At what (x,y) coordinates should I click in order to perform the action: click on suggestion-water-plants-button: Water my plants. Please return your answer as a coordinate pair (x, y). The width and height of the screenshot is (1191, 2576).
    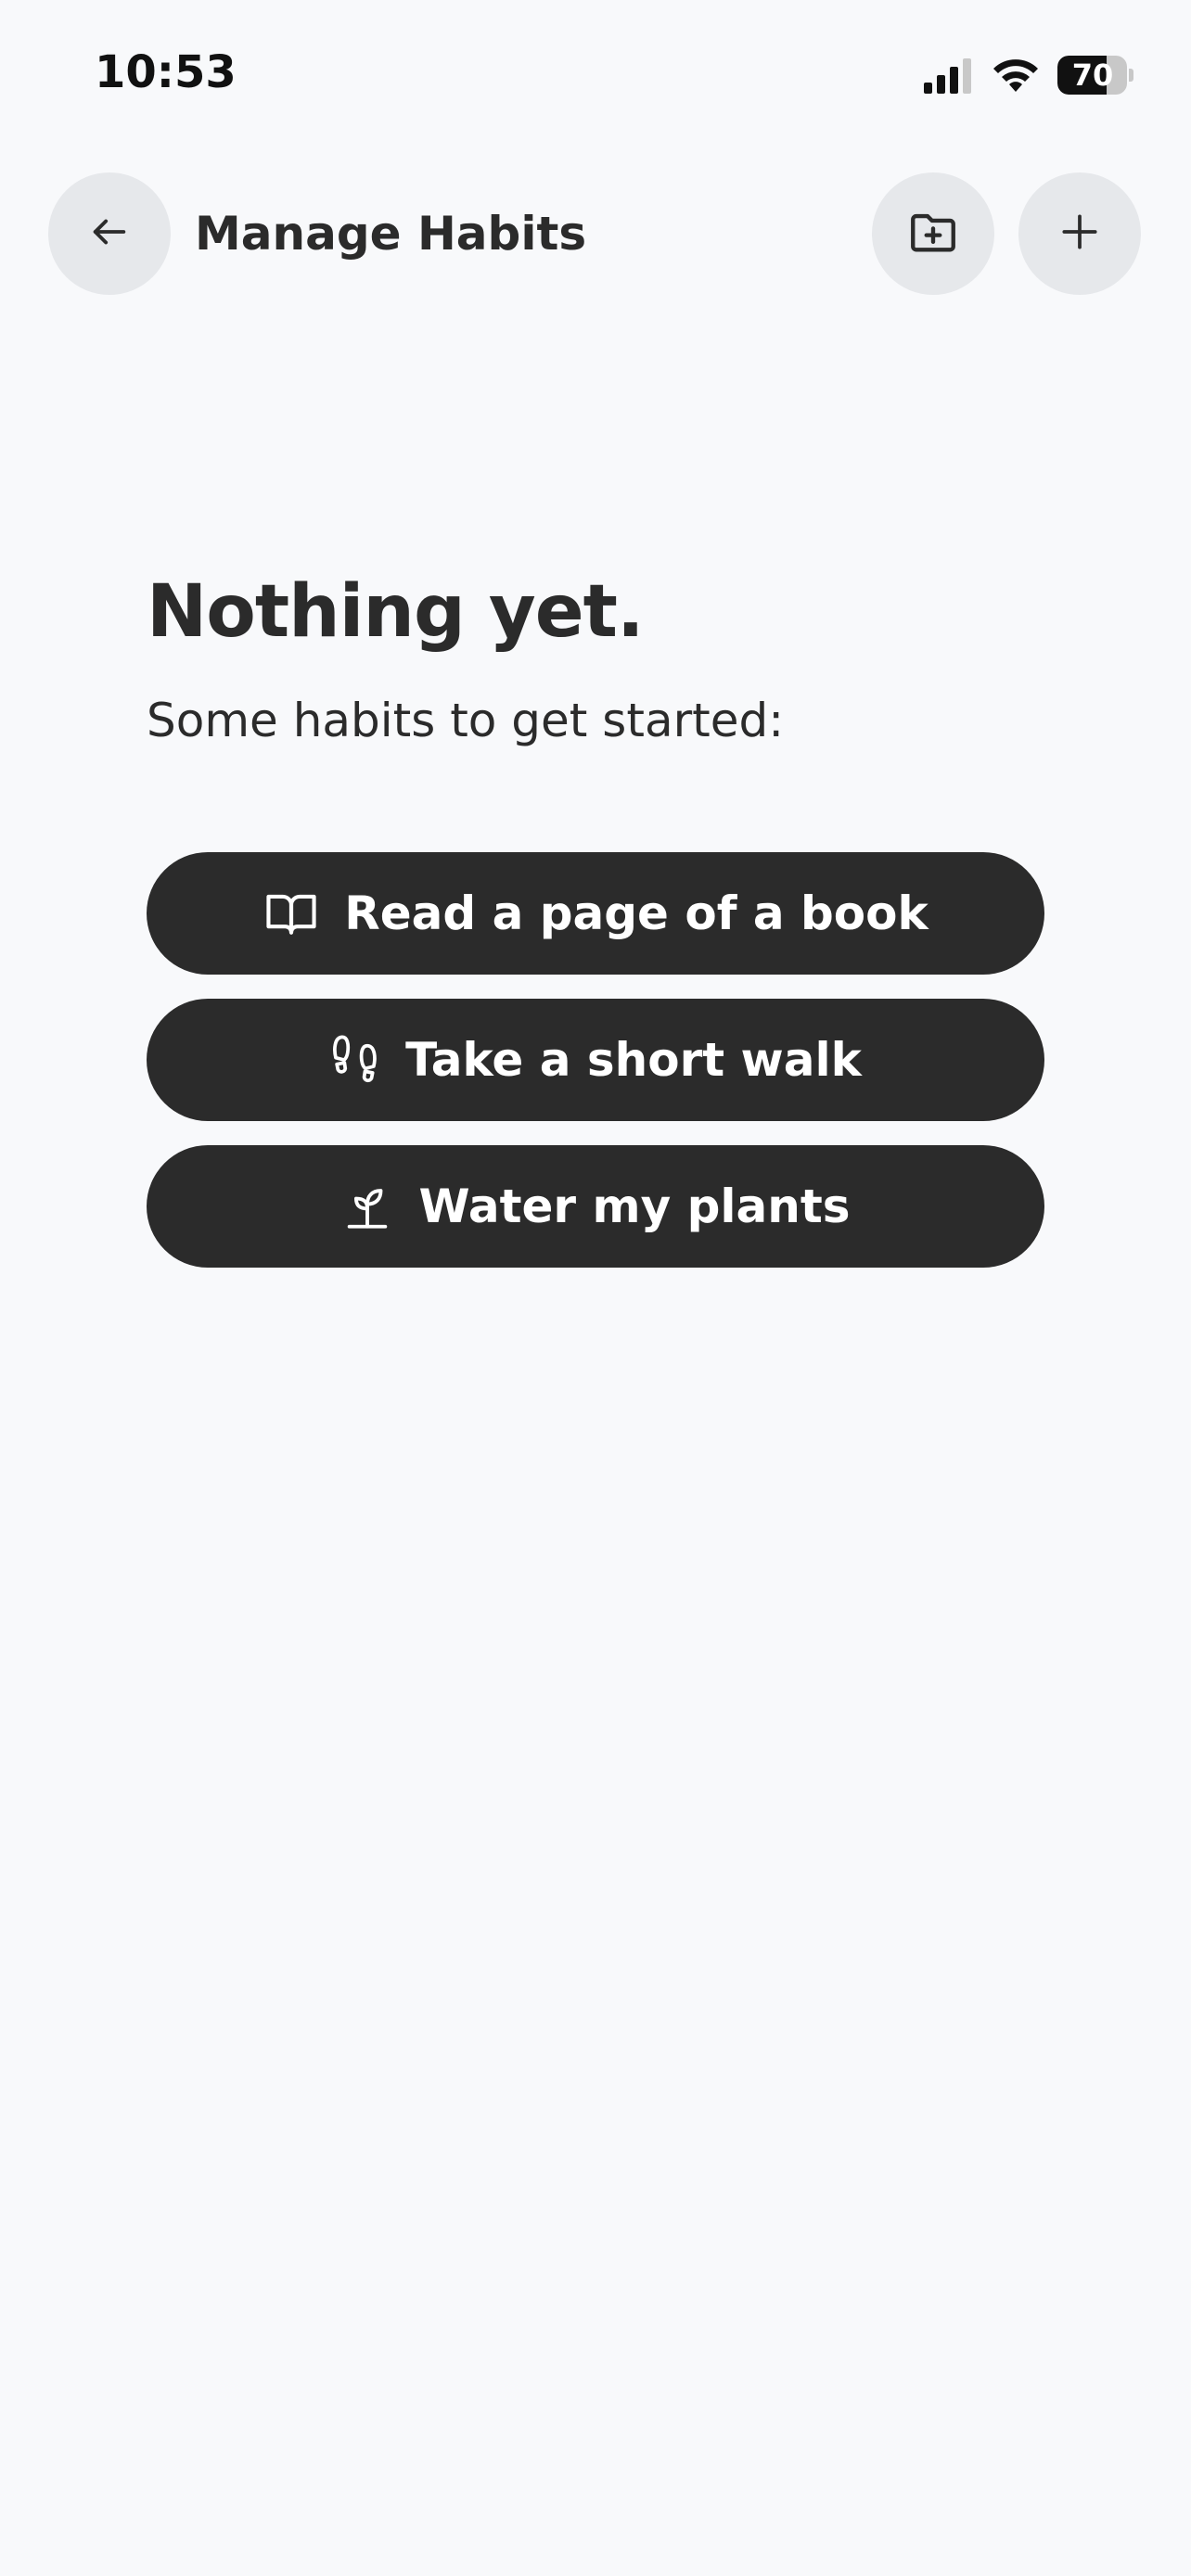
    Looking at the image, I should click on (595, 1206).